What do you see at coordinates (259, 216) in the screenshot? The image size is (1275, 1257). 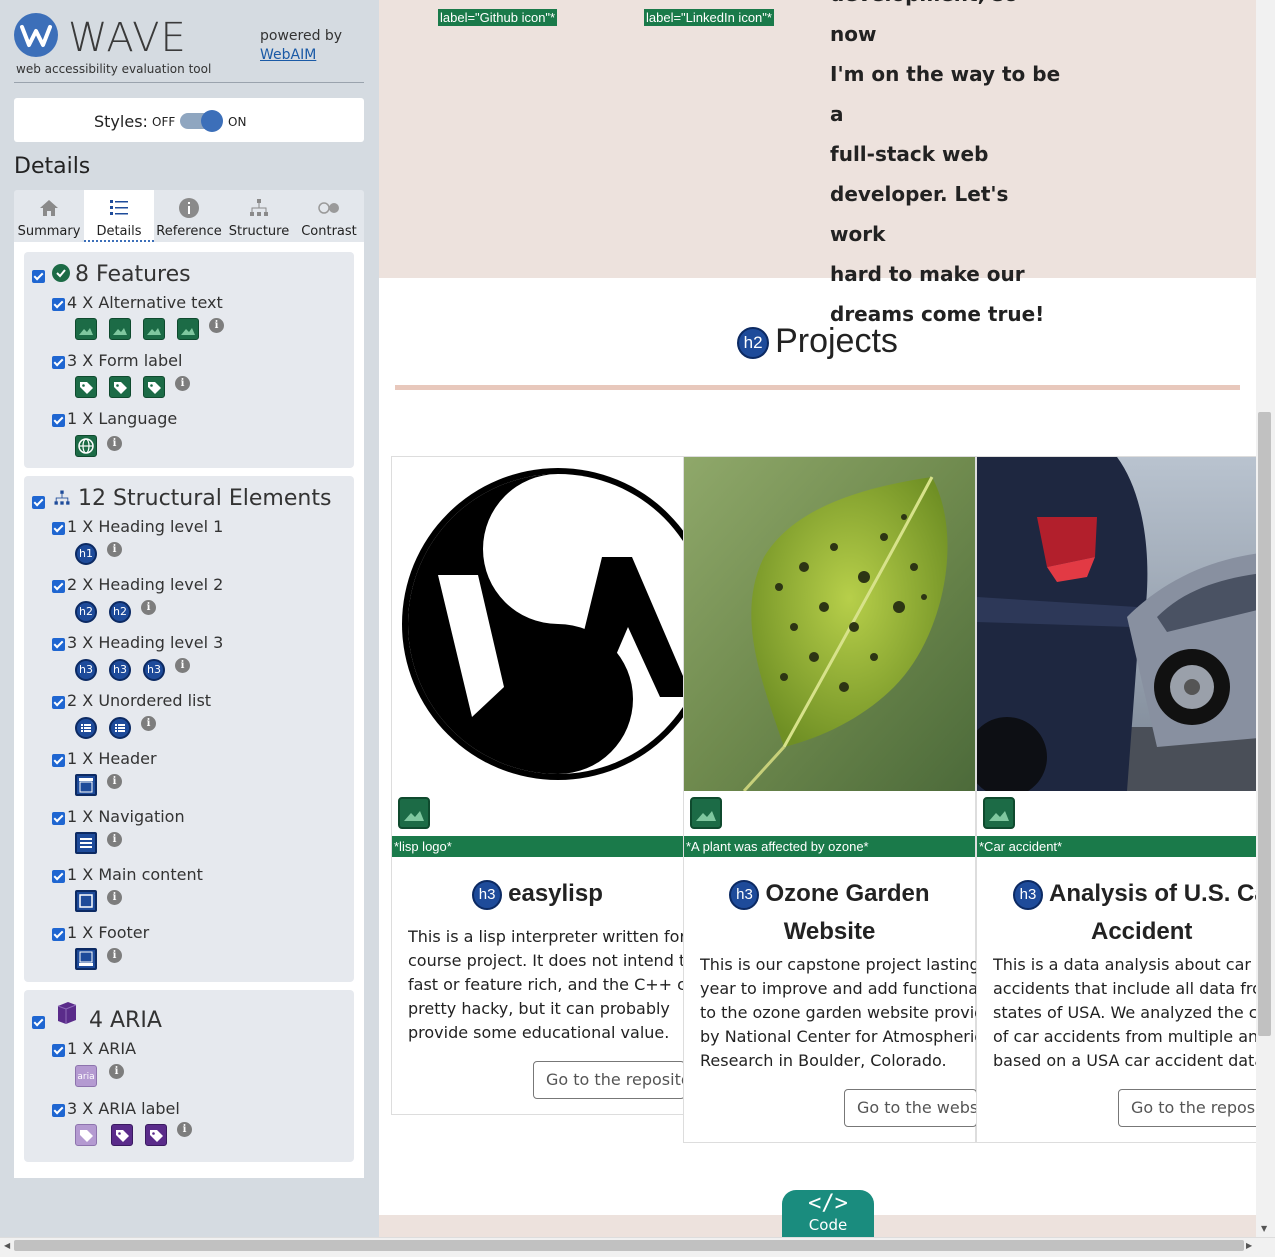 I see `tab-structure: Structure` at bounding box center [259, 216].